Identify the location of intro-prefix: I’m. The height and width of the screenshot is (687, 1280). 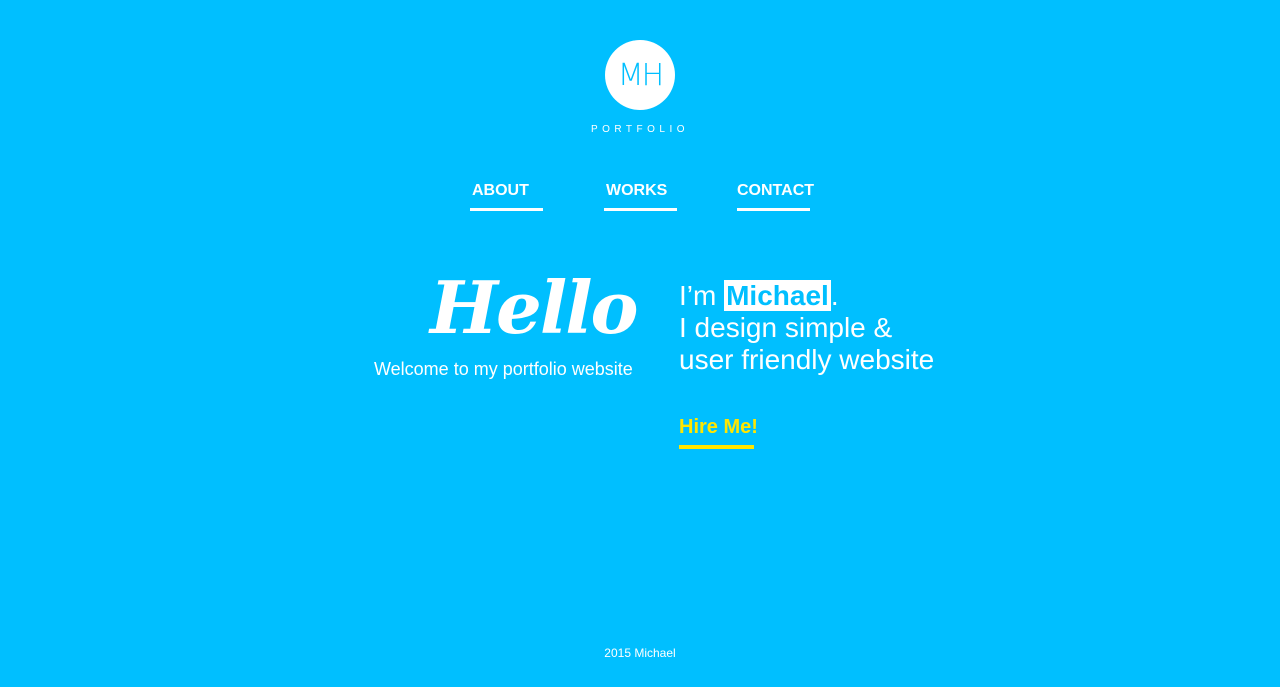
(698, 295).